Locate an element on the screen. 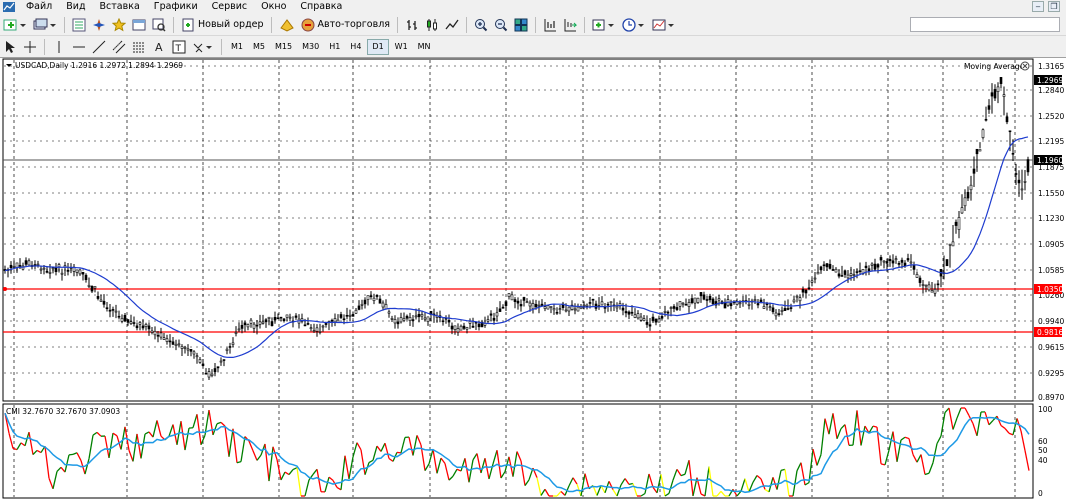  star-icon is located at coordinates (119, 24).